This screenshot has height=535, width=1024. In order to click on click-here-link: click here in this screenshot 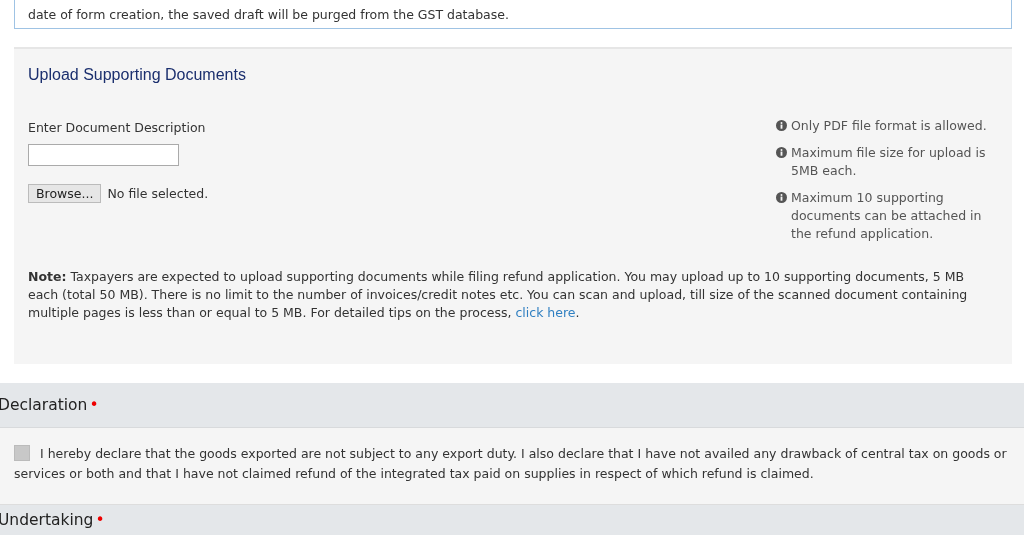, I will do `click(545, 312)`.